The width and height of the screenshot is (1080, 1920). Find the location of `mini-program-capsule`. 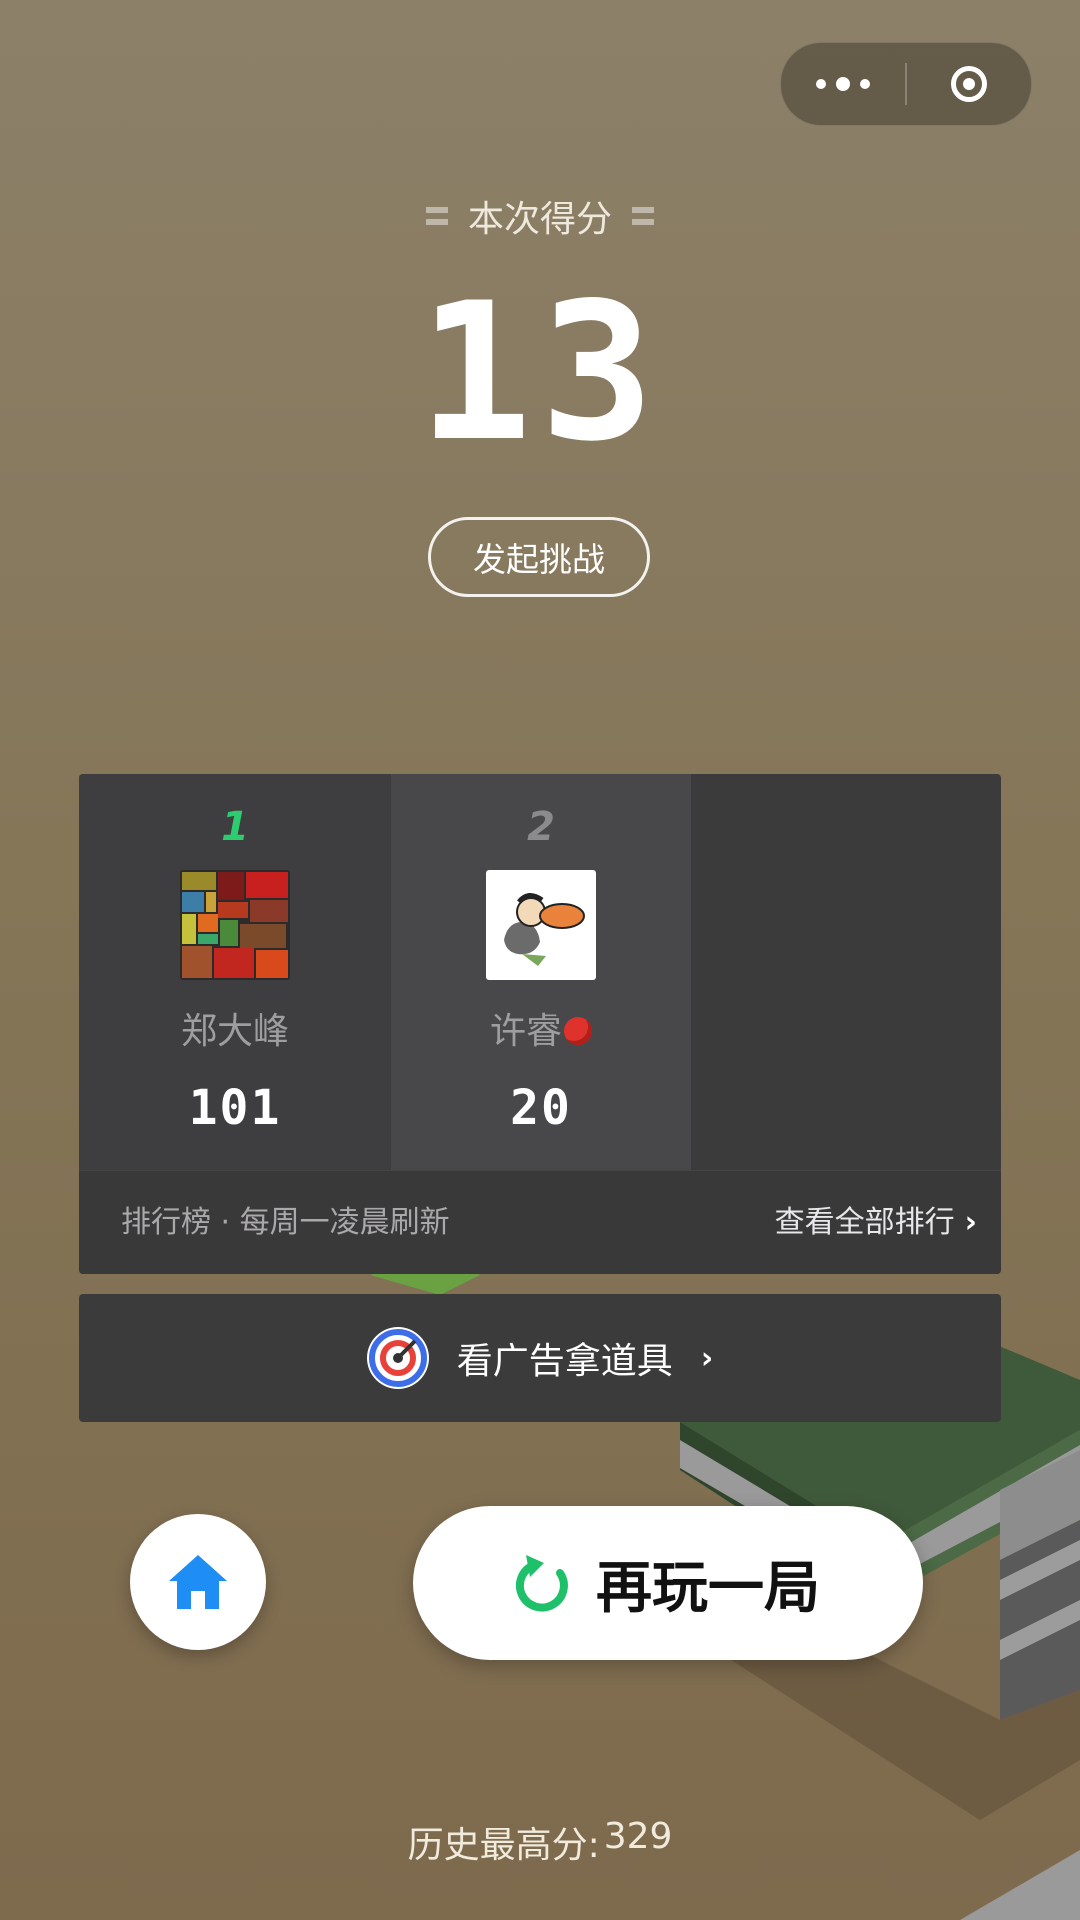

mini-program-capsule is located at coordinates (906, 84).